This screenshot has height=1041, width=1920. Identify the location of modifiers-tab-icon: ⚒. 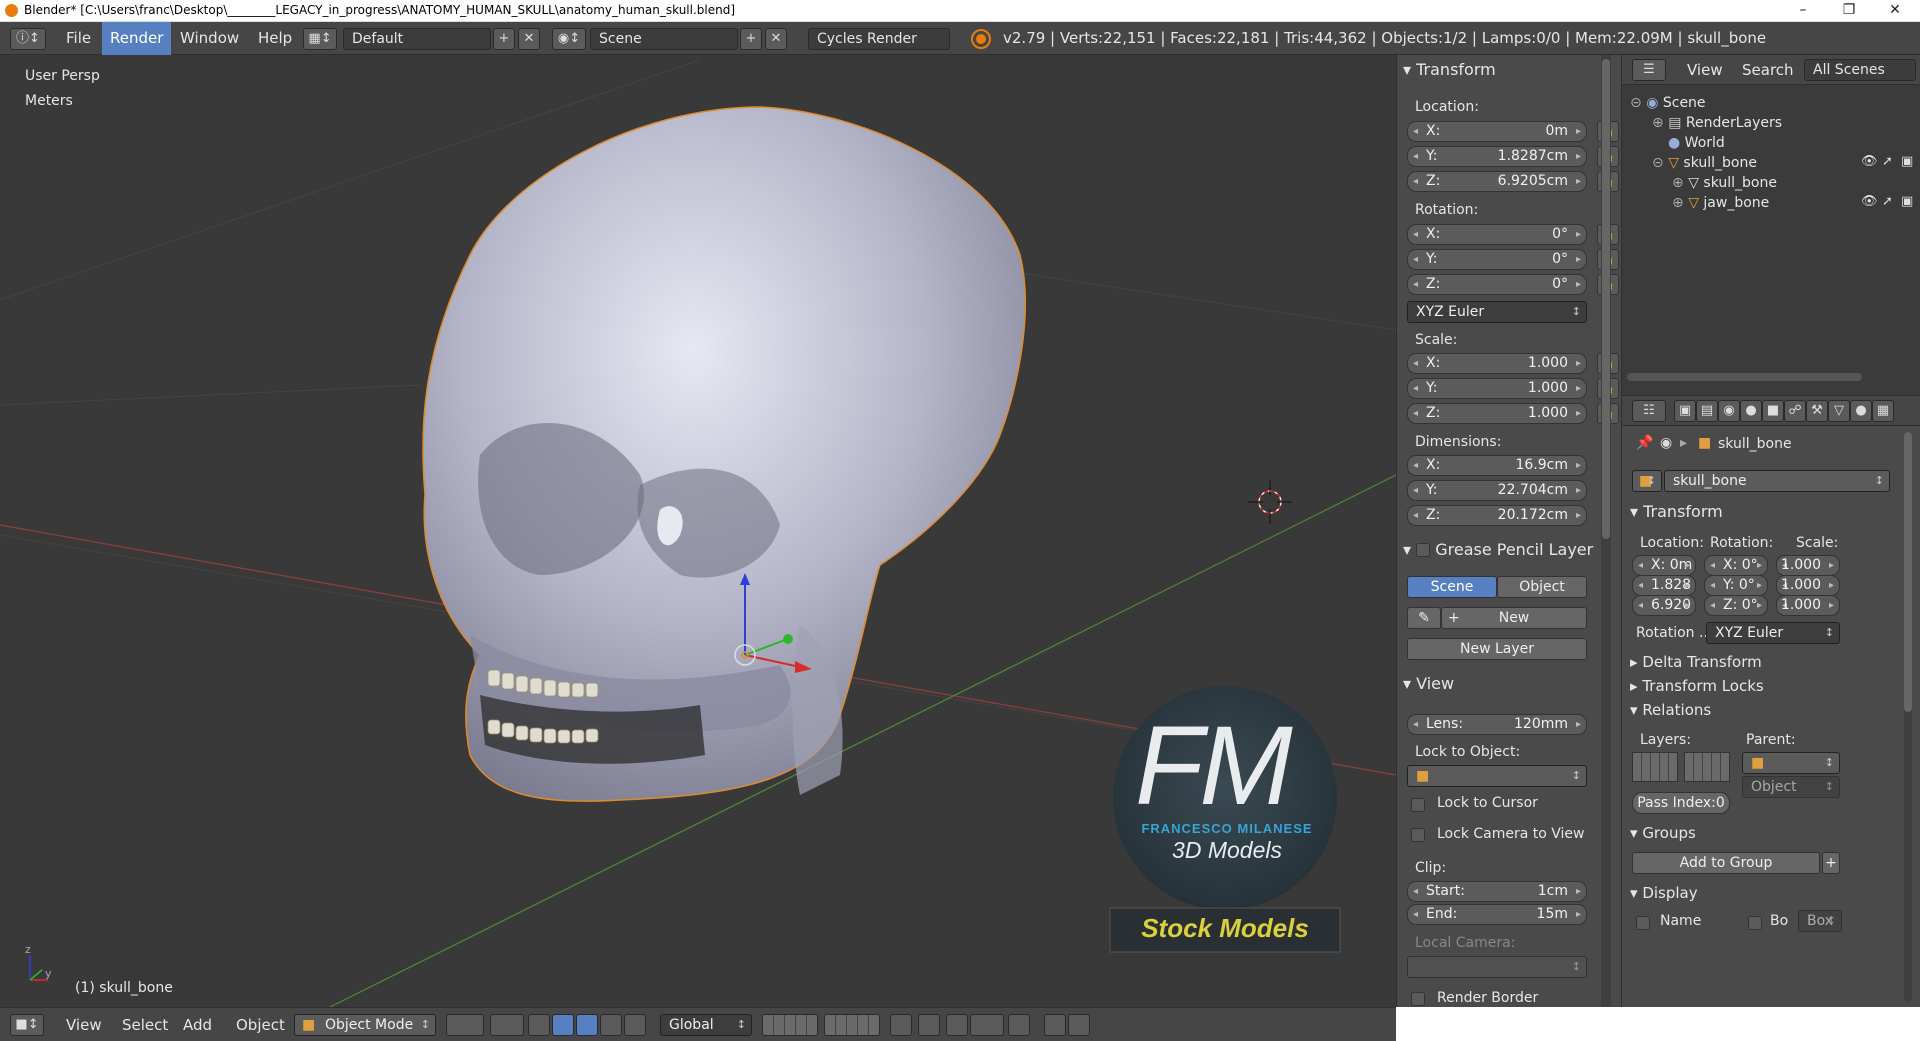
(1817, 411).